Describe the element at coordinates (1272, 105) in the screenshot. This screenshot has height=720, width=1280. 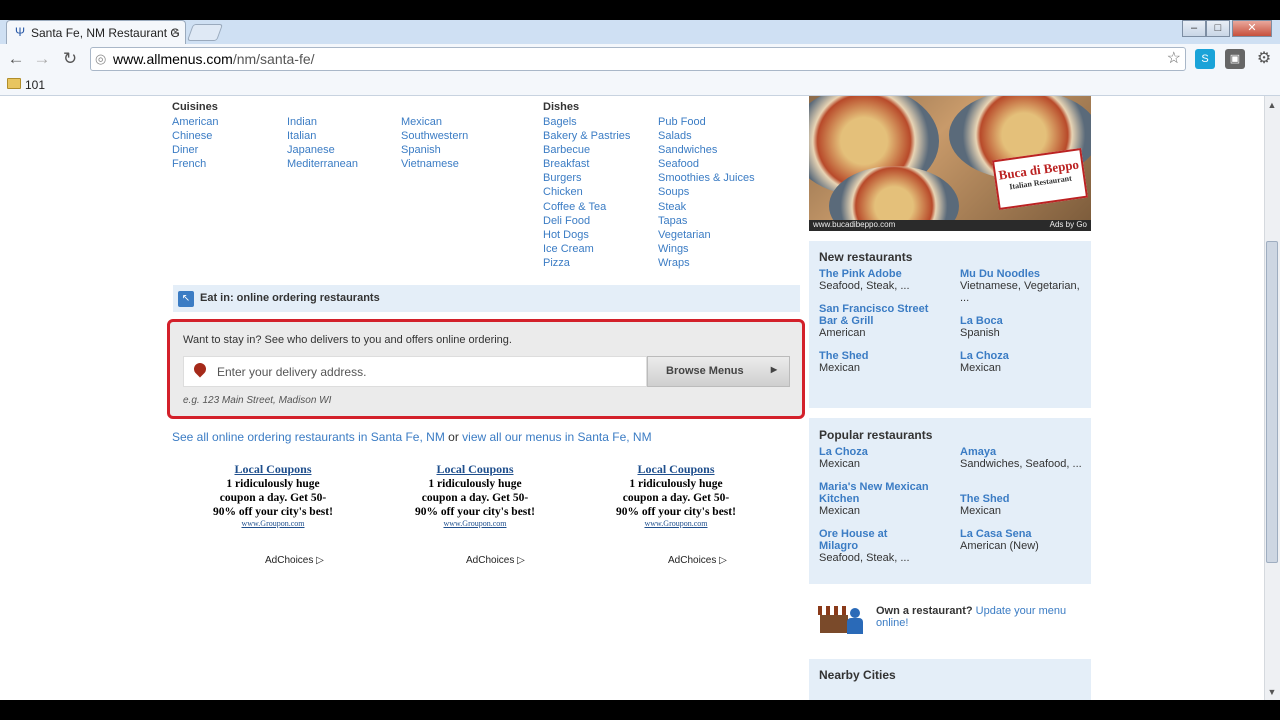
I see `scroll-up-arrow-icon: ▲` at that location.